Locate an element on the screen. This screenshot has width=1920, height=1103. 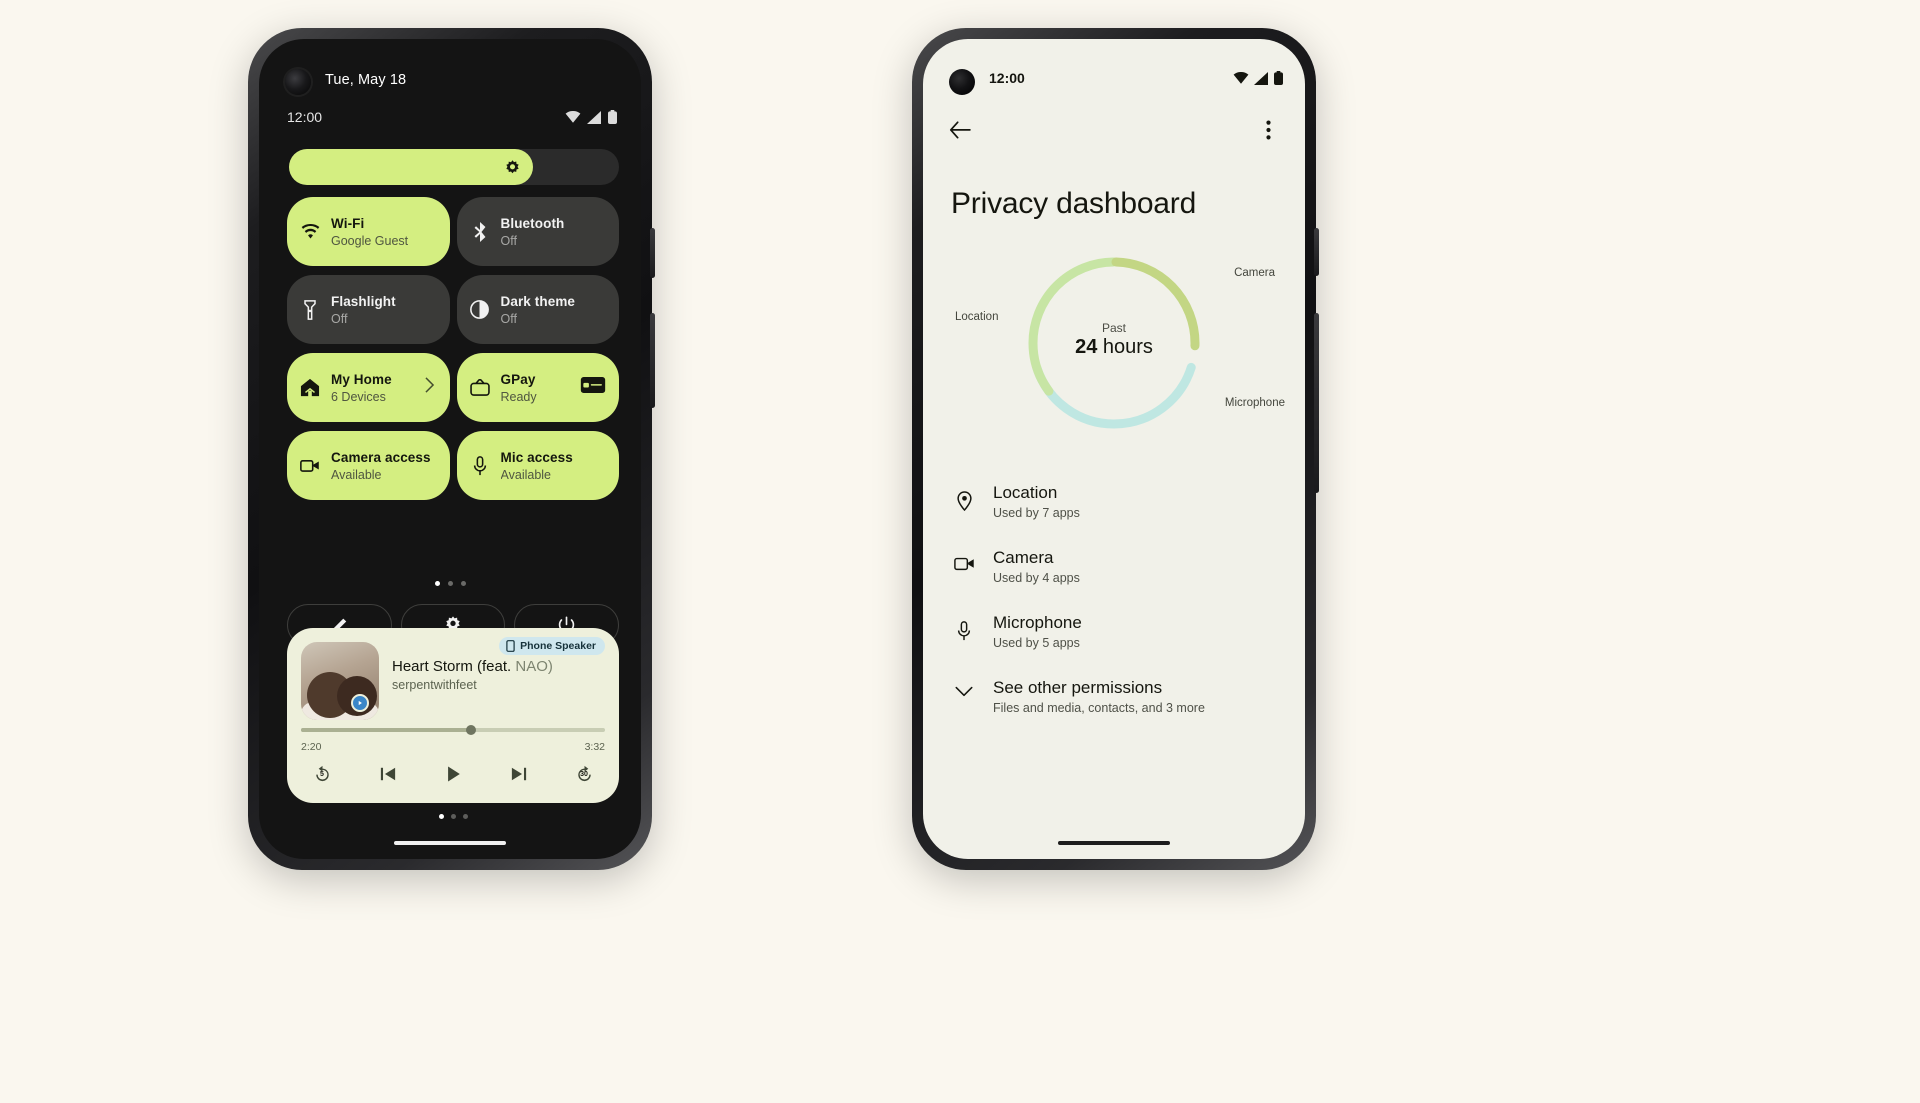
tile-camera-access: Camera access Available is located at coordinates (368, 465).